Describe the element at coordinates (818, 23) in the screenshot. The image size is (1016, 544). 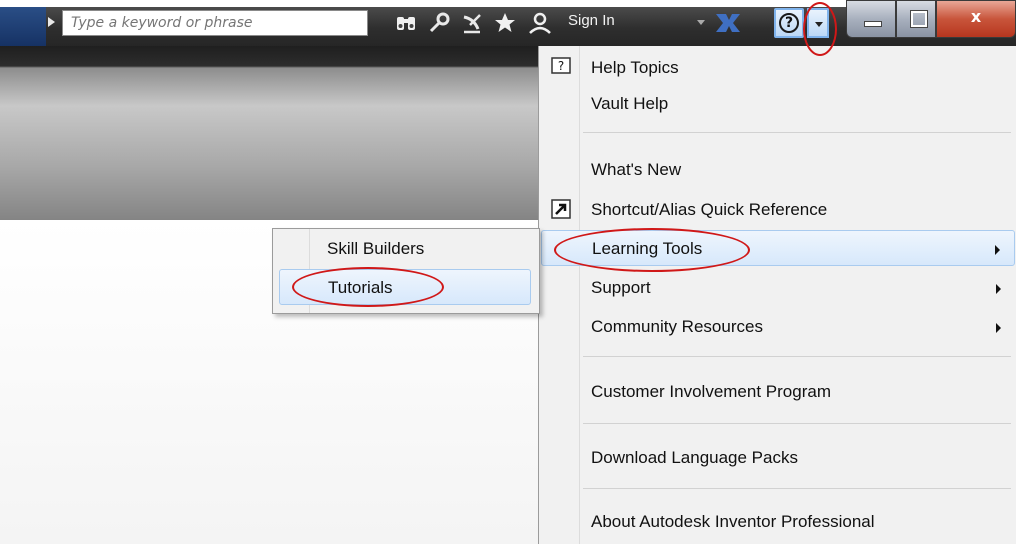
I see `help-dropdown-button` at that location.